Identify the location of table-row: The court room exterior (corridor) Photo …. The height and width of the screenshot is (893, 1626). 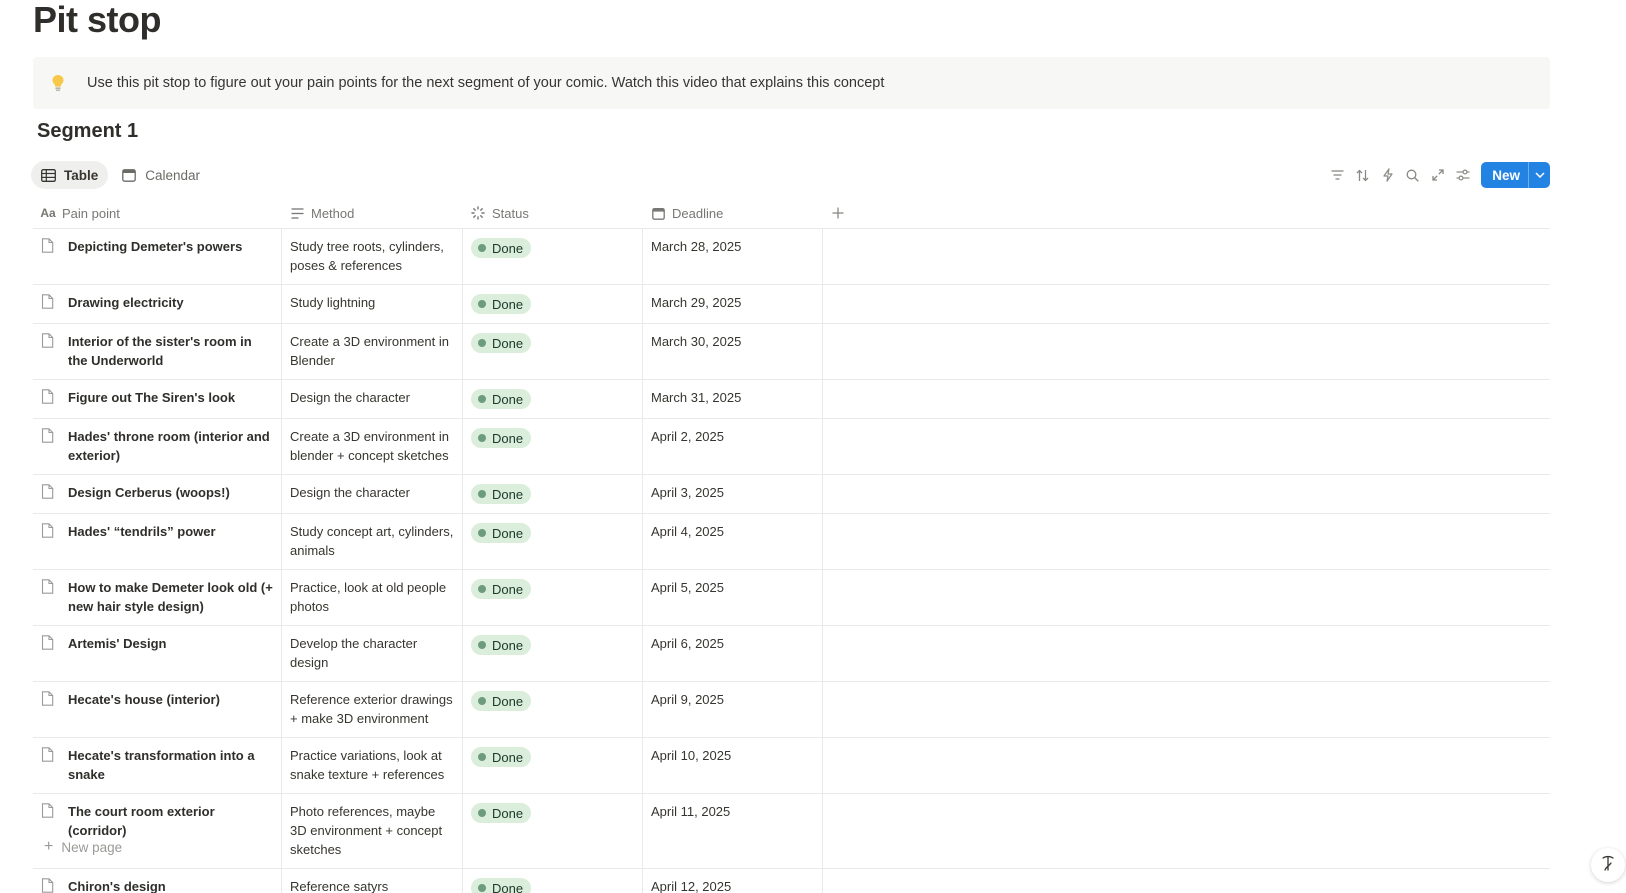
(791, 831).